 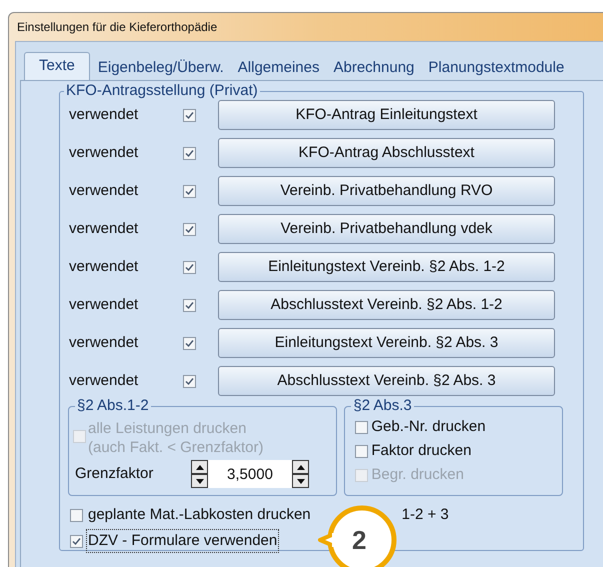 I want to click on tab: Abrechnung, so click(x=374, y=68).